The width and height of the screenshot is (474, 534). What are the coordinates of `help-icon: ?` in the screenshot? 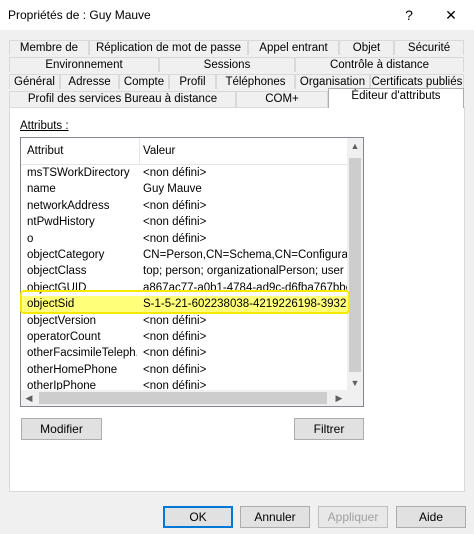 It's located at (409, 15).